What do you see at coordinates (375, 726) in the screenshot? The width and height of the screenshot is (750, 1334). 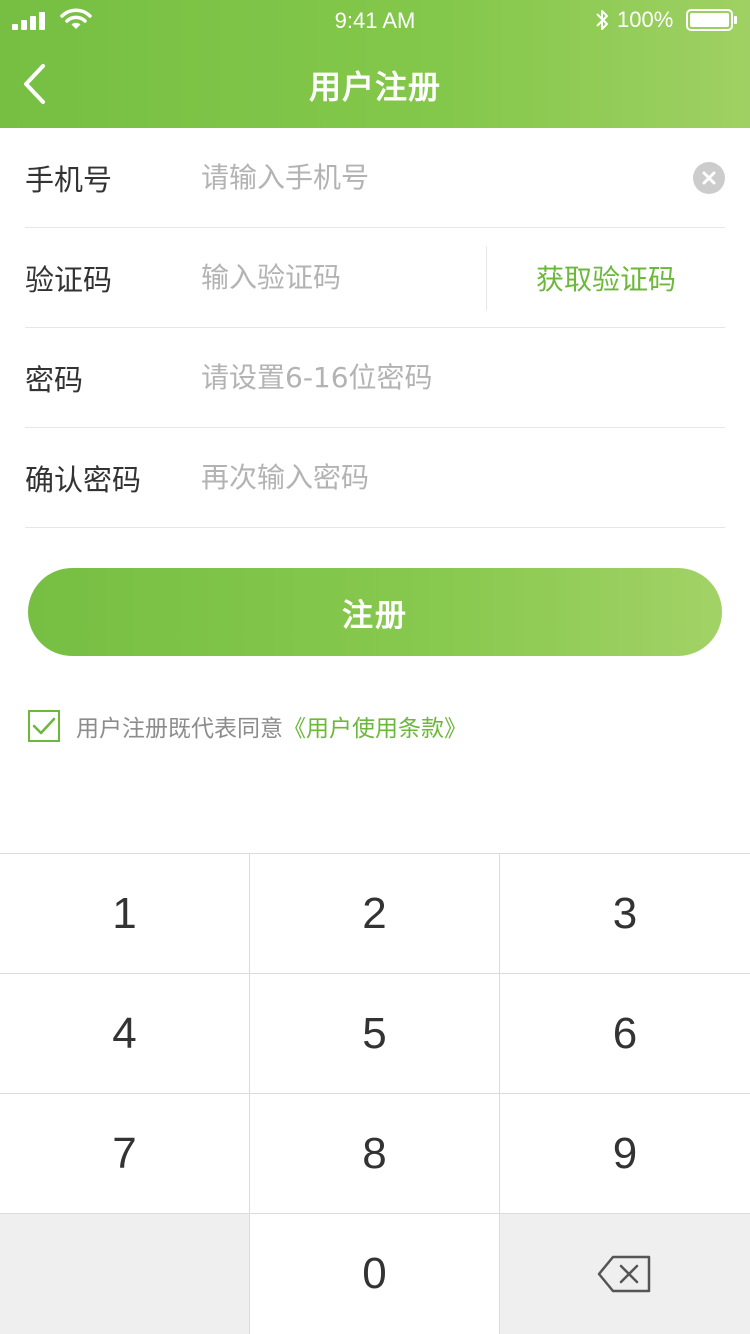 I see `terms-link: 《用户使用条款》` at bounding box center [375, 726].